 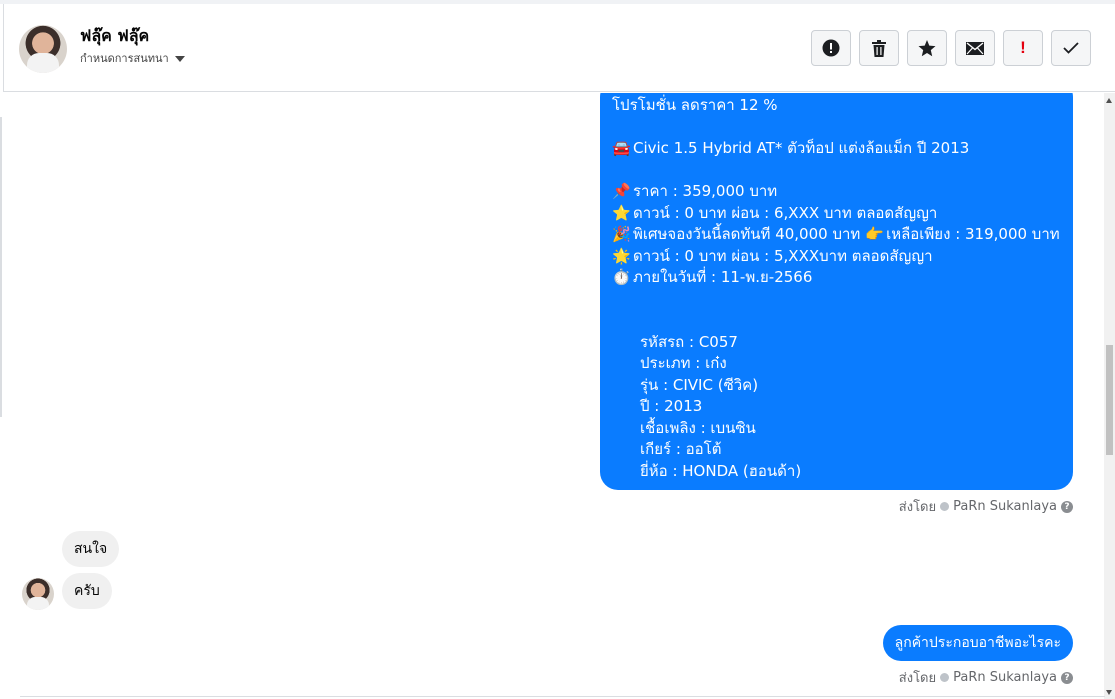 I want to click on pointing-hand-icon: 👉, so click(x=874, y=234).